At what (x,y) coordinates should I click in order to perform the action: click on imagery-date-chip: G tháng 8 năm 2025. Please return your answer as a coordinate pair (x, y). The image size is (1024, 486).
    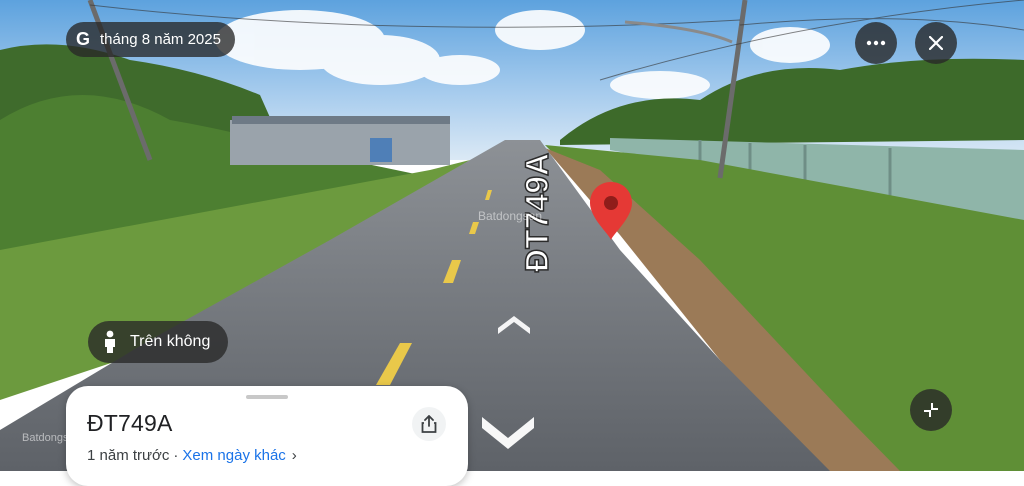
    Looking at the image, I should click on (150, 39).